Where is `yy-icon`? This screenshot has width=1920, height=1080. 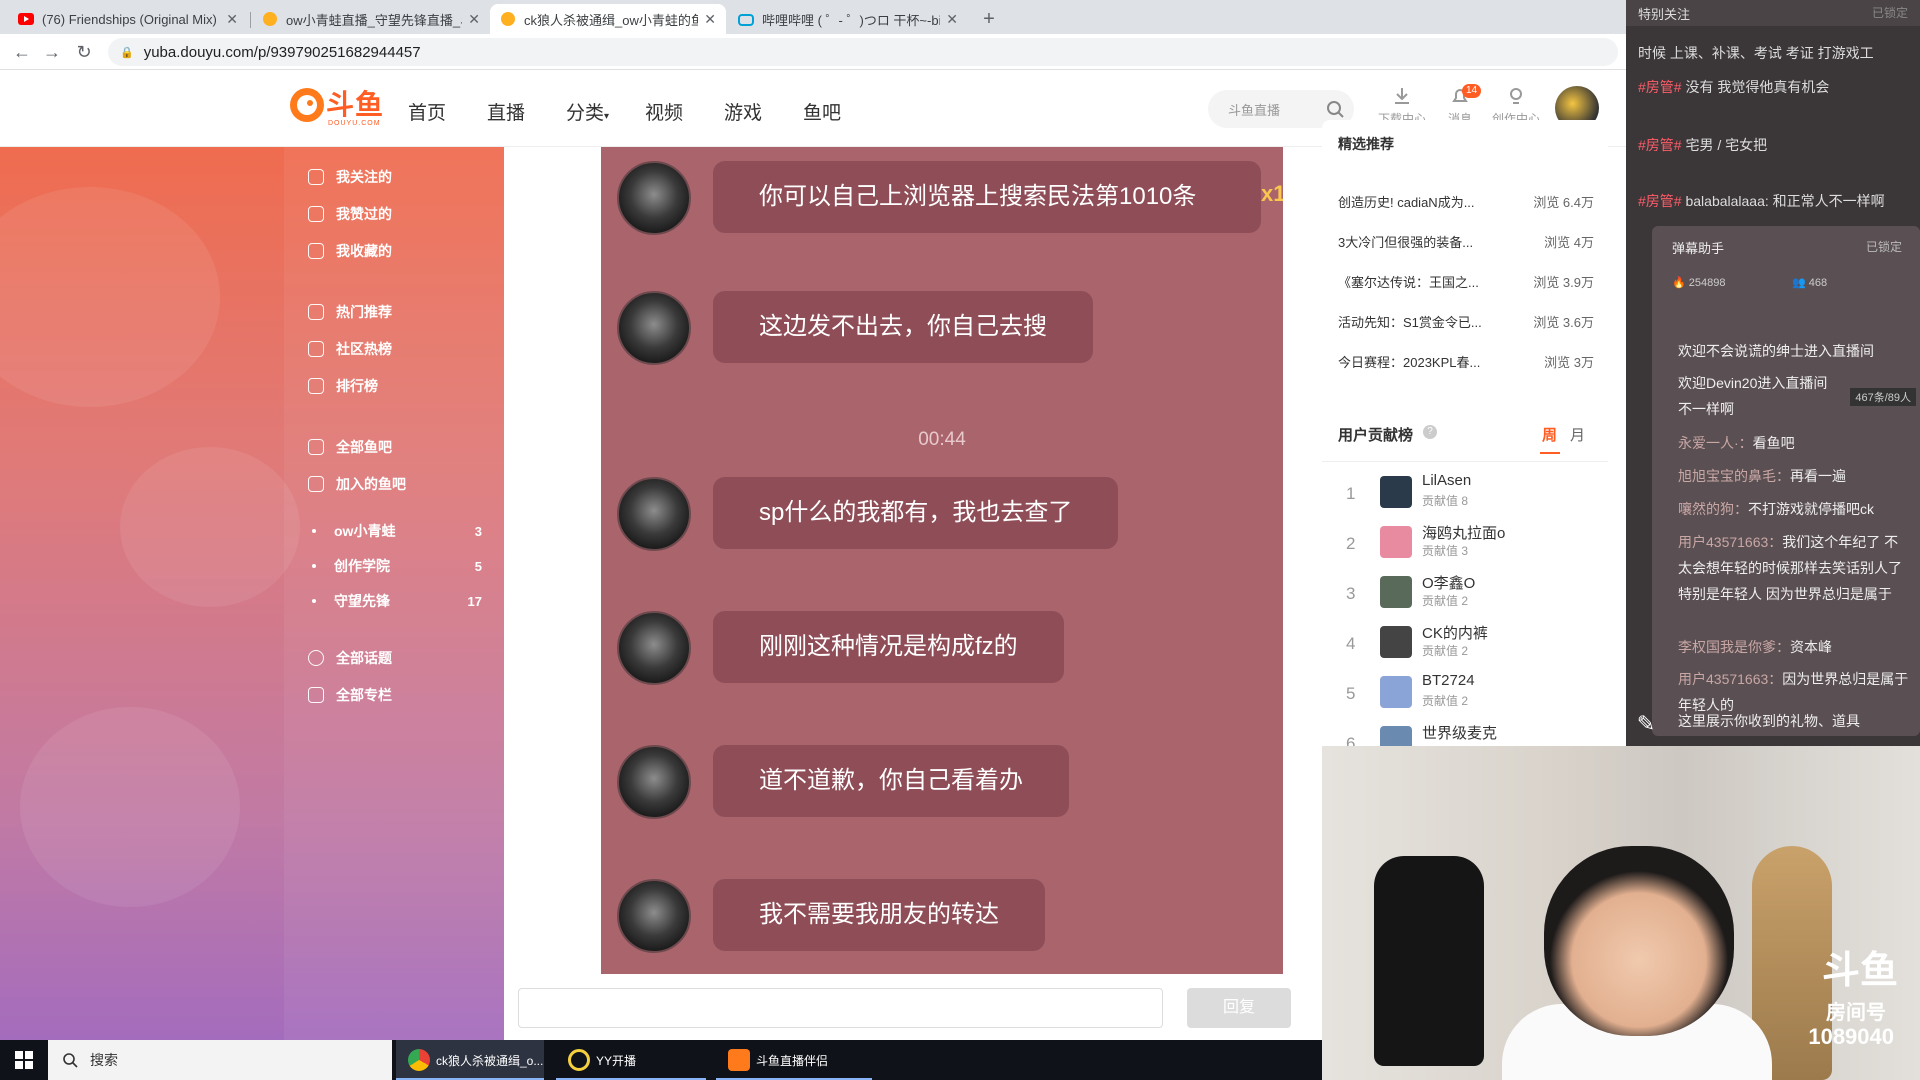
yy-icon is located at coordinates (579, 1060).